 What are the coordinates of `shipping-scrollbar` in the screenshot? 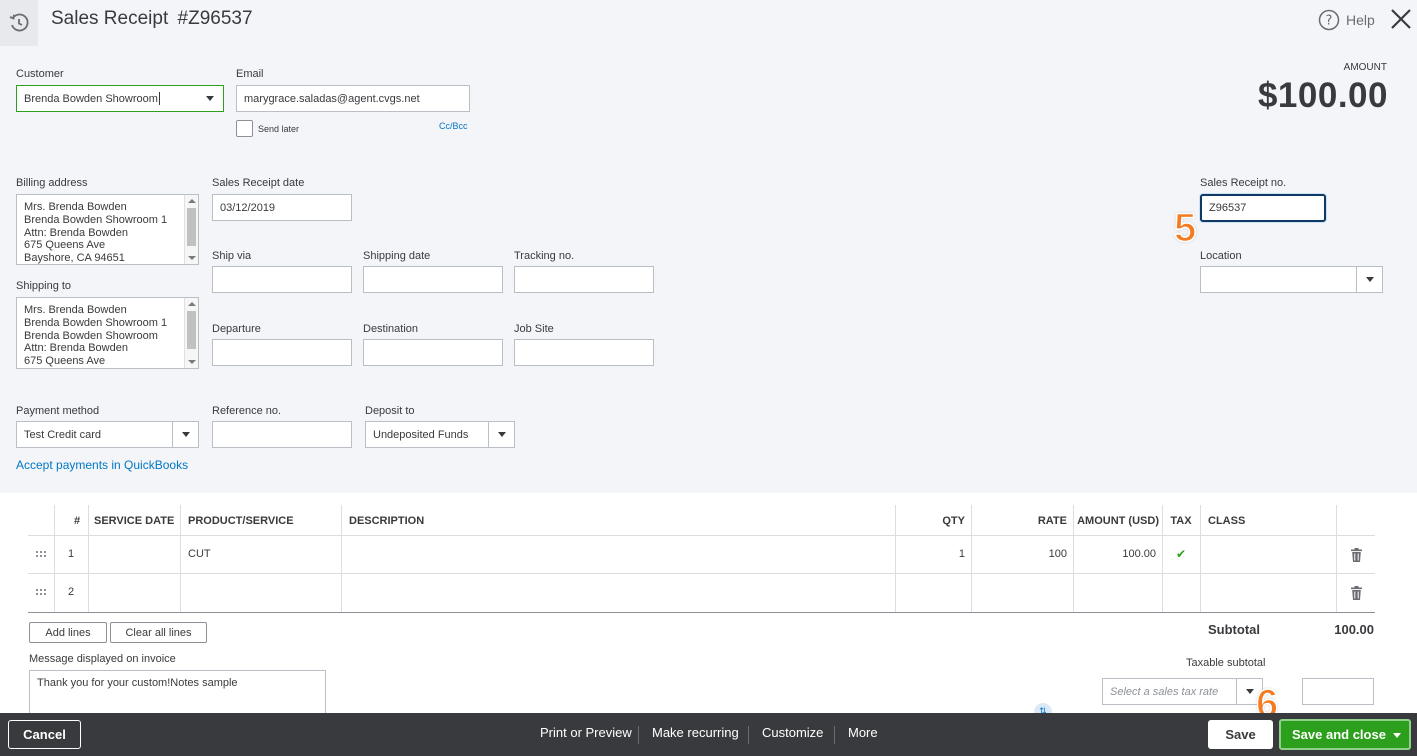 It's located at (191, 333).